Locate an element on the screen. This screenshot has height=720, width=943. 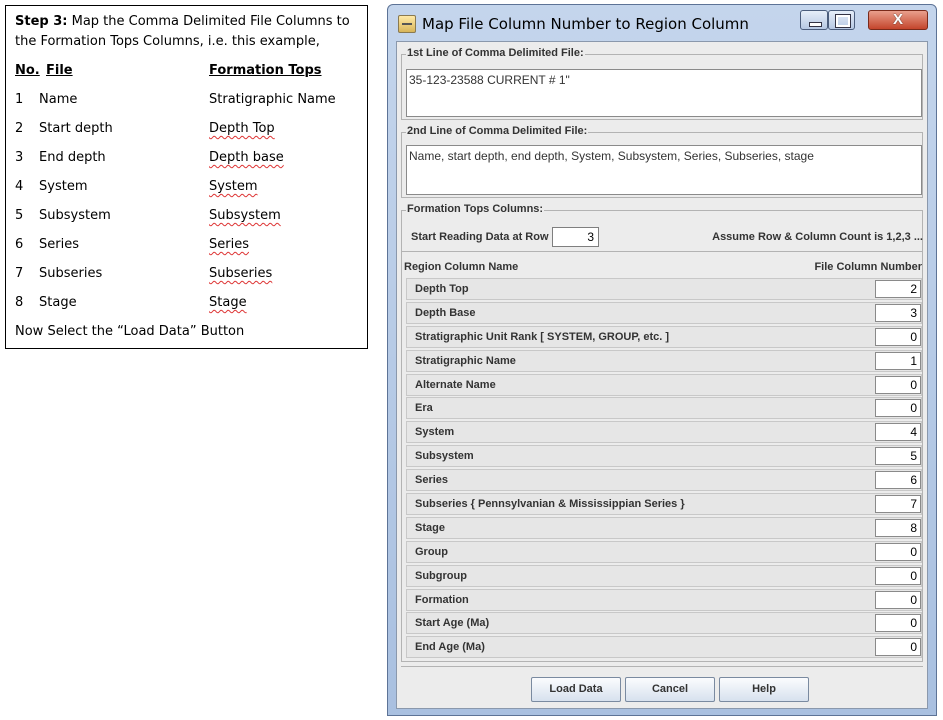
instruction-row-formation-top: Series is located at coordinates (229, 244).